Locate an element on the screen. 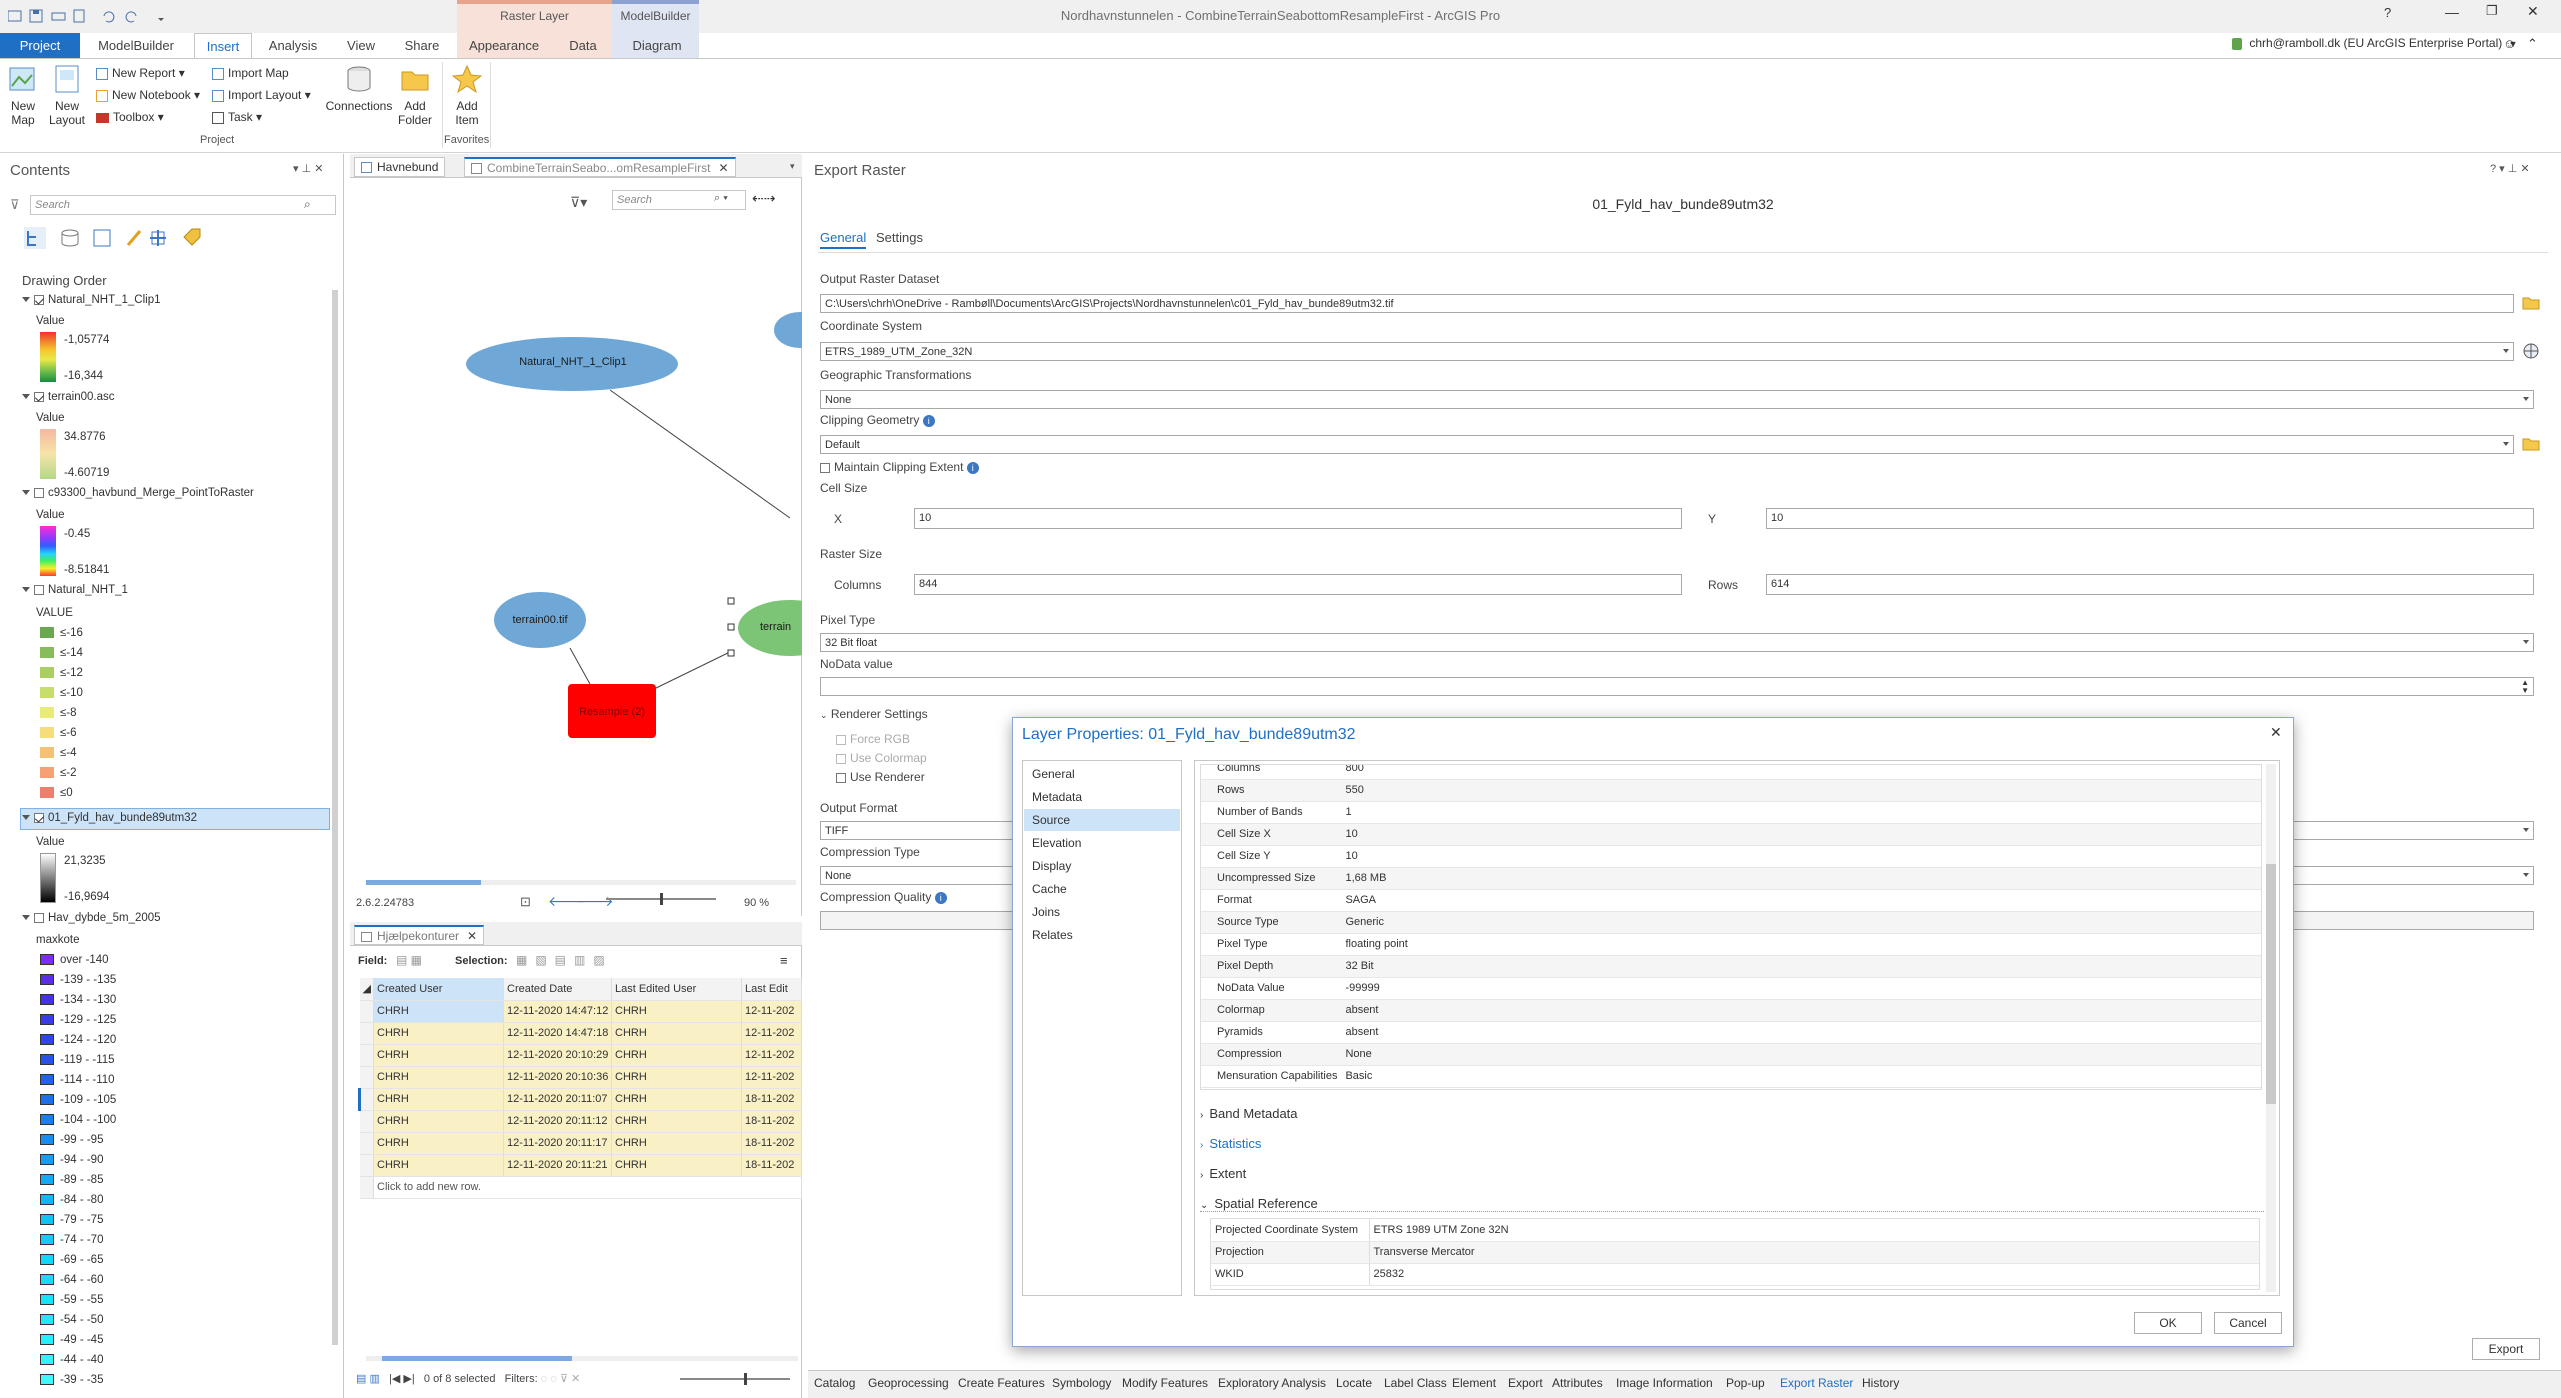 The image size is (2561, 1398). tab-modelbuilder: ModelBuilder is located at coordinates (136, 45).